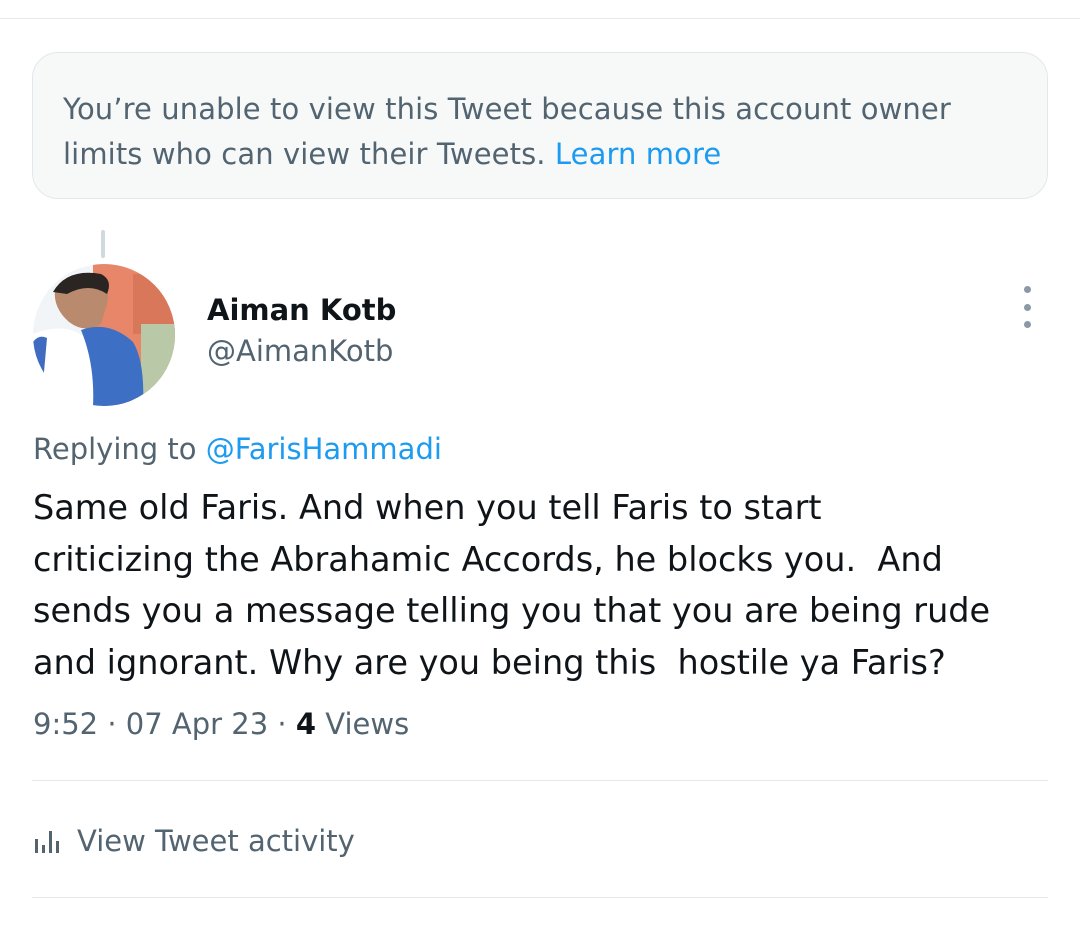 Image resolution: width=1080 pixels, height=926 pixels. What do you see at coordinates (324, 449) in the screenshot?
I see `replying-mention-link: @FarisHammadi` at bounding box center [324, 449].